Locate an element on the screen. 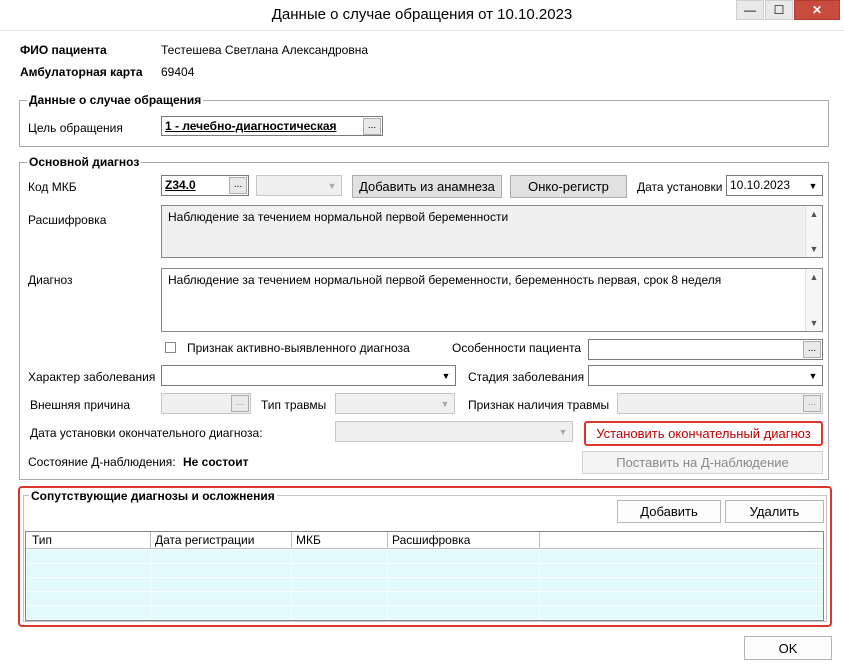 This screenshot has width=844, height=671. put-on-d-observation-button: Поставить на Д-наблюдение is located at coordinates (702, 462).